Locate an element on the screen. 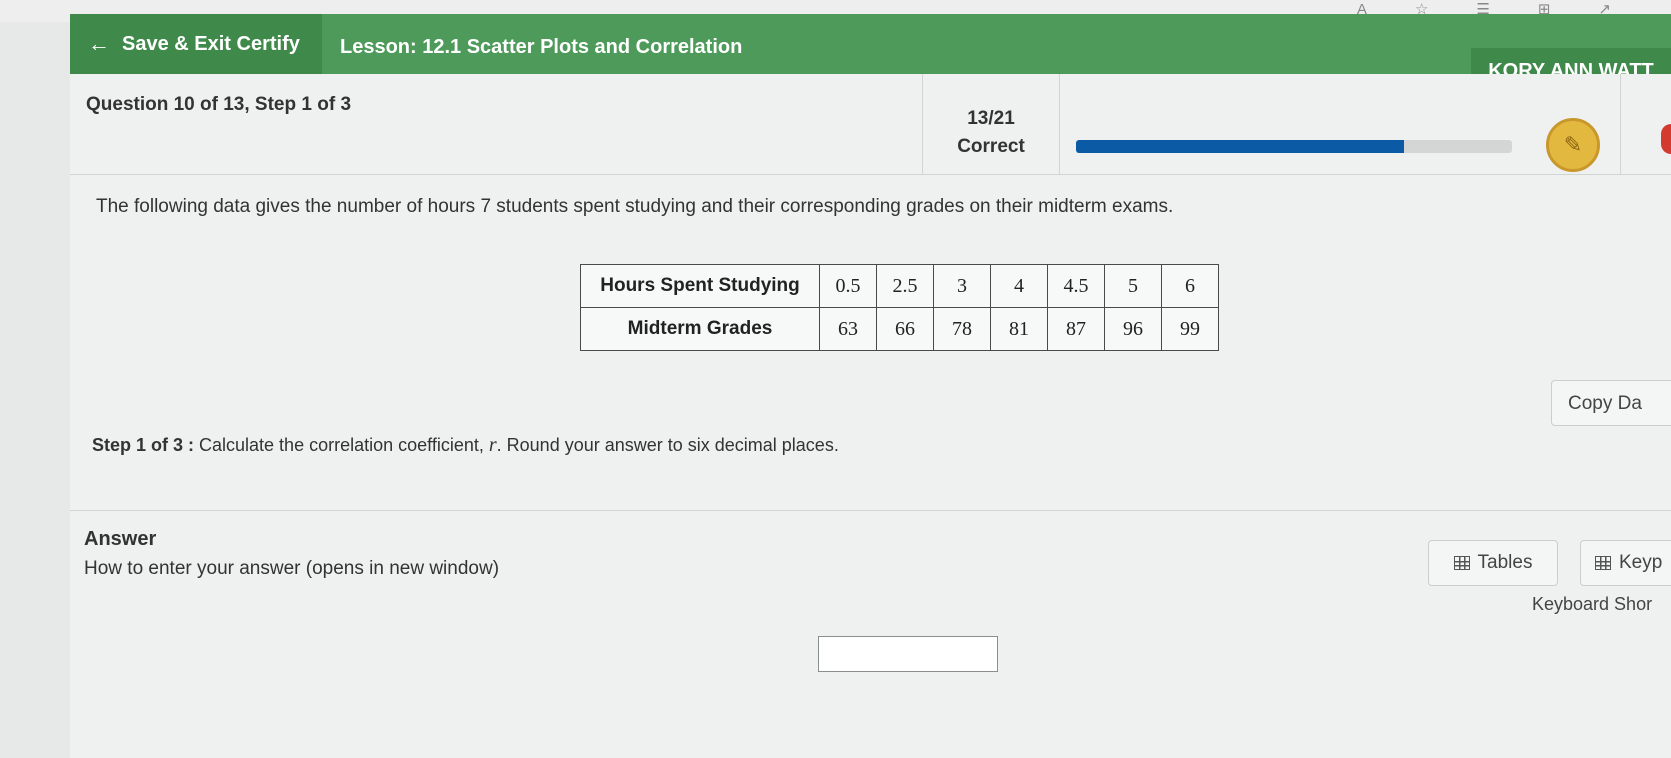 Image resolution: width=1671 pixels, height=758 pixels. answer-input-box is located at coordinates (908, 654).